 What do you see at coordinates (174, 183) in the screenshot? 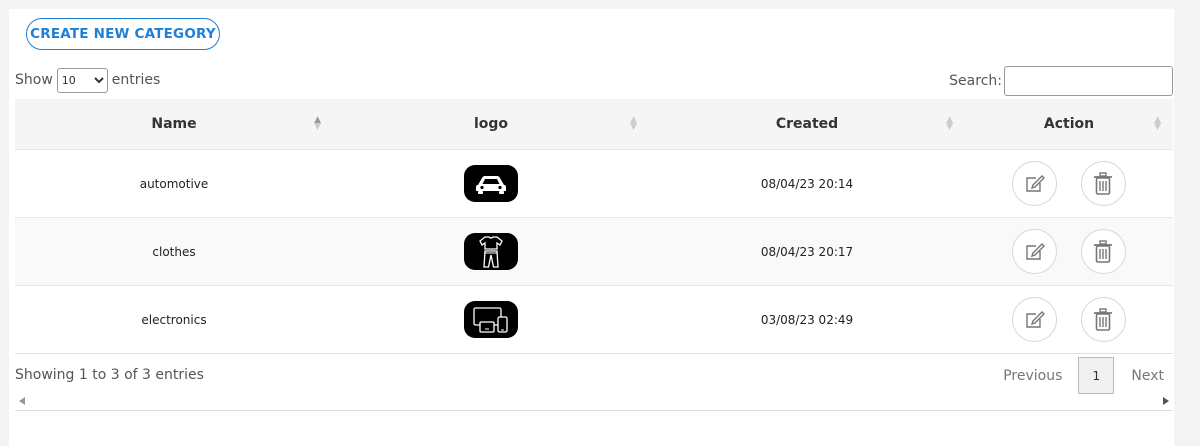
I see `category-name: automotive` at bounding box center [174, 183].